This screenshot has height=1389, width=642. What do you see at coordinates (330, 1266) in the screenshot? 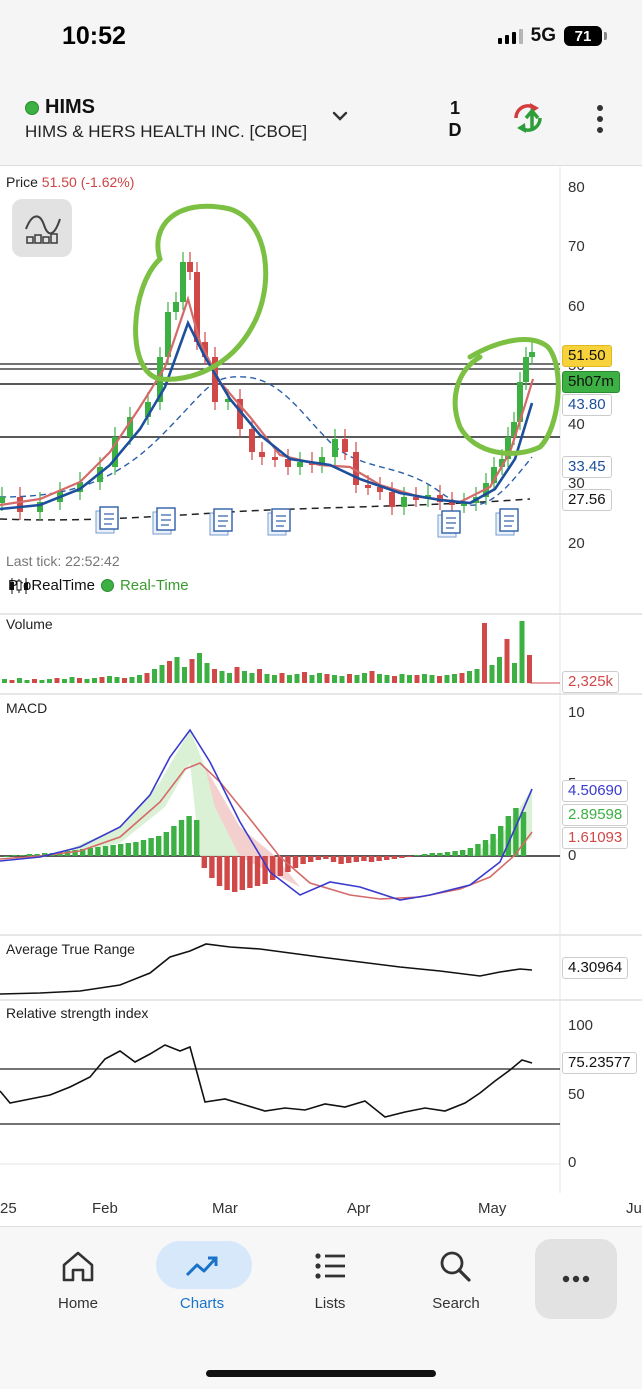
I see `list-icon` at bounding box center [330, 1266].